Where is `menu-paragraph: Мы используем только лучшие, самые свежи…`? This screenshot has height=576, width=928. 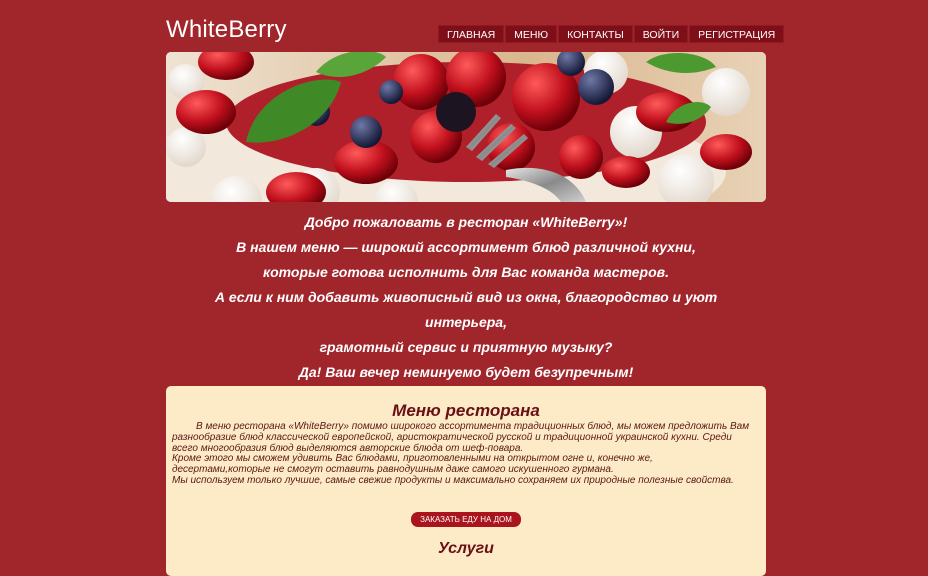 menu-paragraph: Мы используем только лучшие, самые свежи… is located at coordinates (453, 480).